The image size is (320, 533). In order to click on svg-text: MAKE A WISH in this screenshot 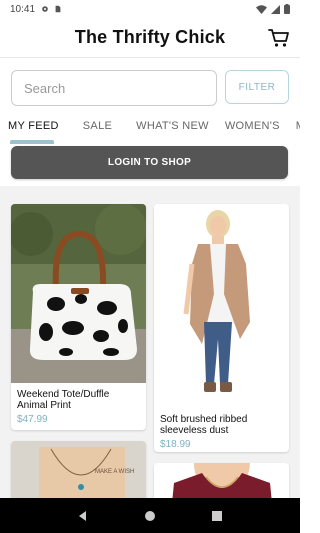, I will do `click(114, 472)`.